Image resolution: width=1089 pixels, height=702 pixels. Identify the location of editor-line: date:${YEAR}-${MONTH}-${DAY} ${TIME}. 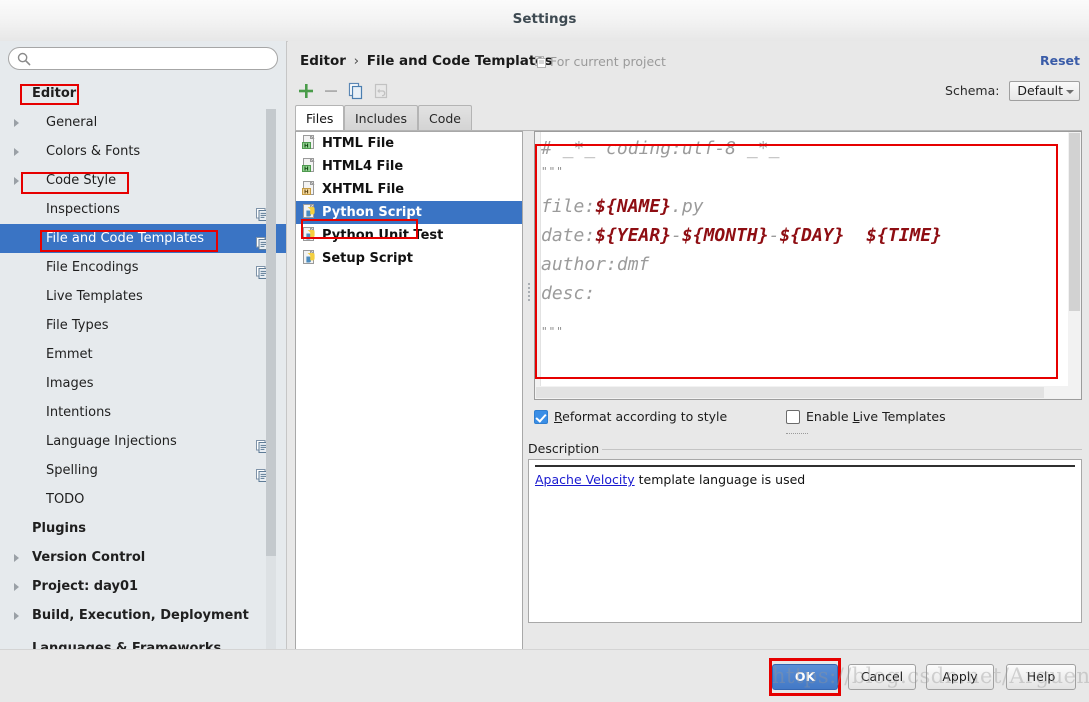
(811, 235).